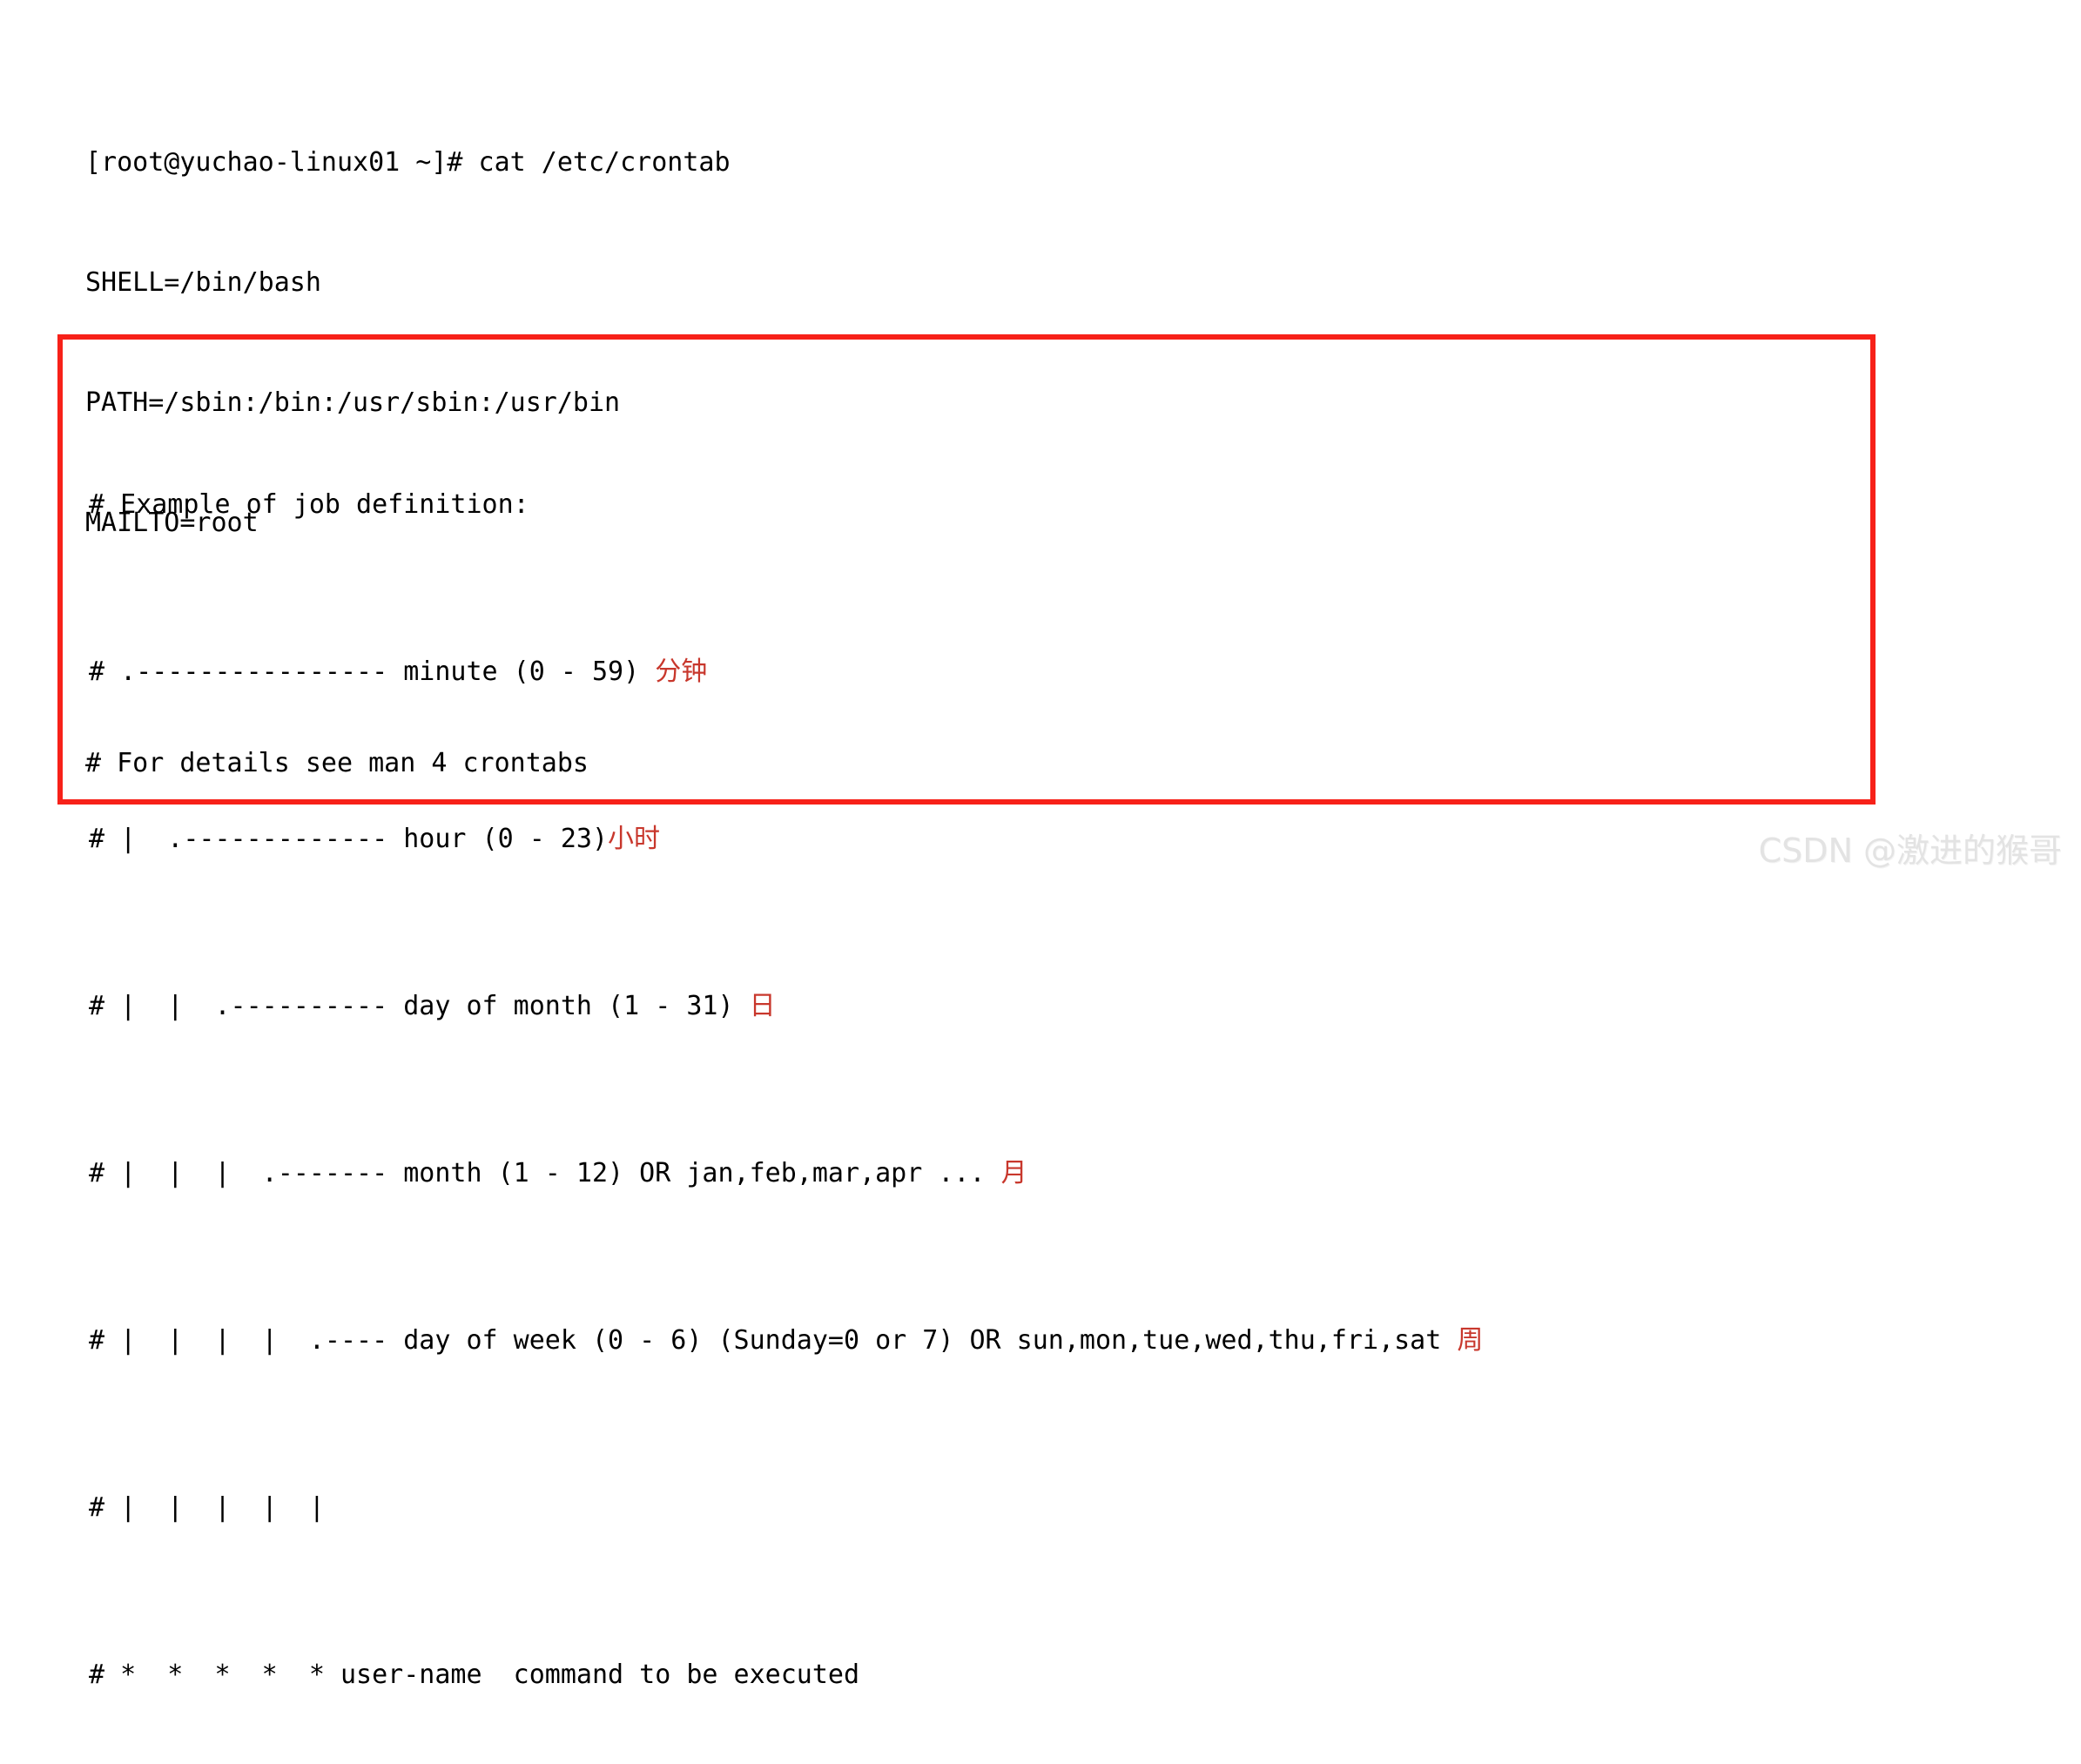 Image resolution: width=2081 pixels, height=1764 pixels. What do you see at coordinates (786, 505) in the screenshot?
I see `box-line-example-header: # Example of job definition:` at bounding box center [786, 505].